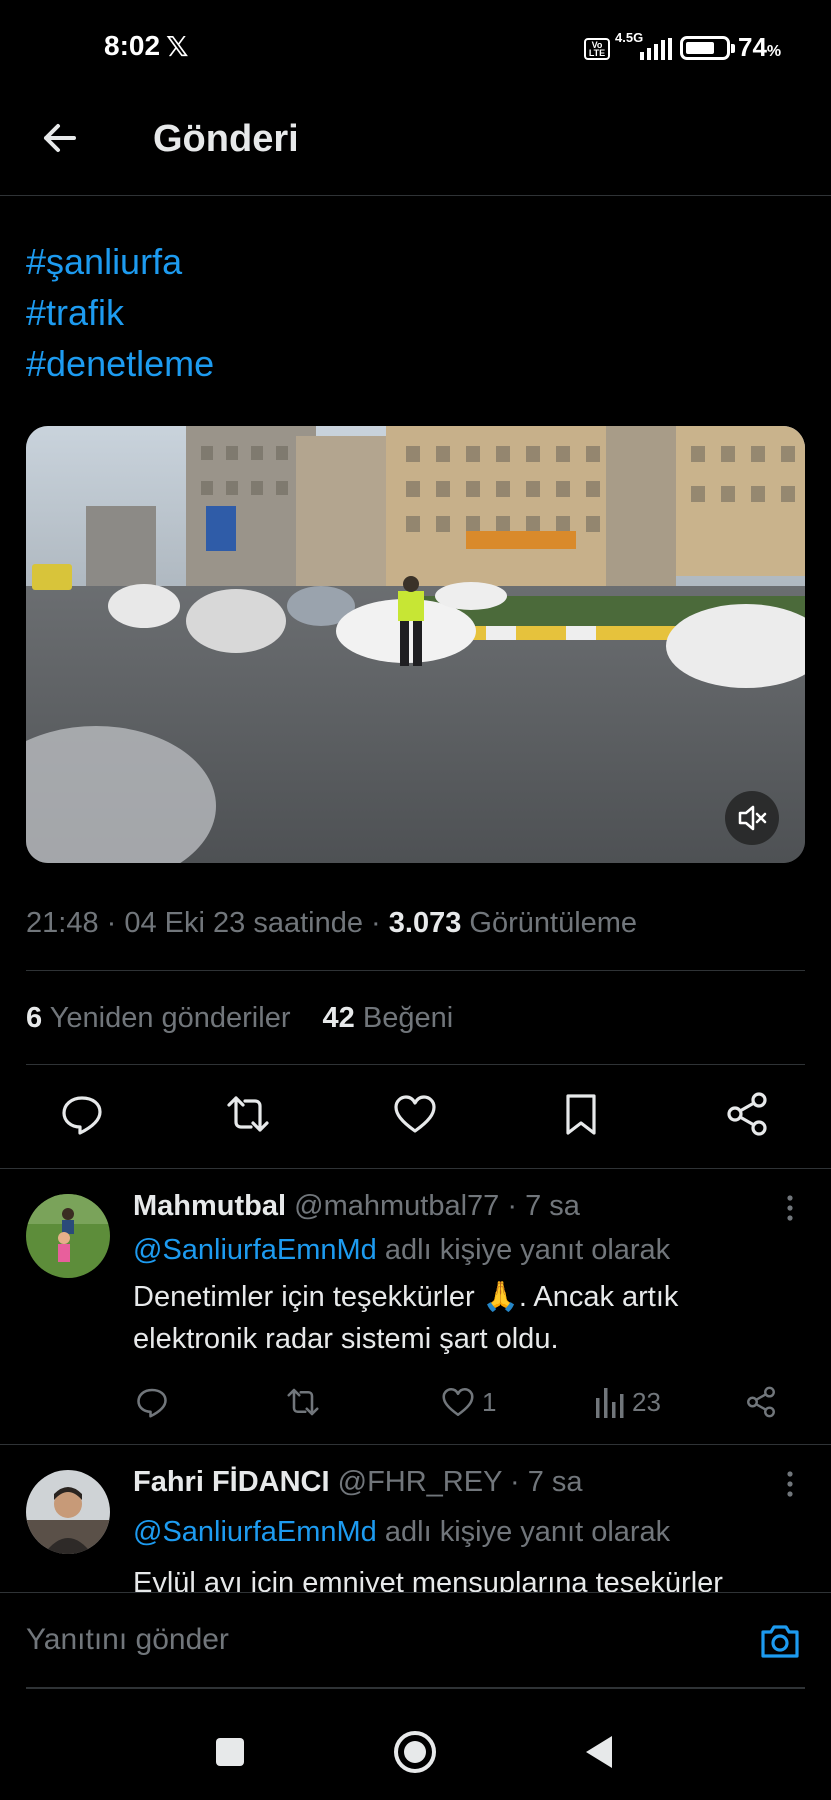  I want to click on reply-reply-button, so click(152, 1402).